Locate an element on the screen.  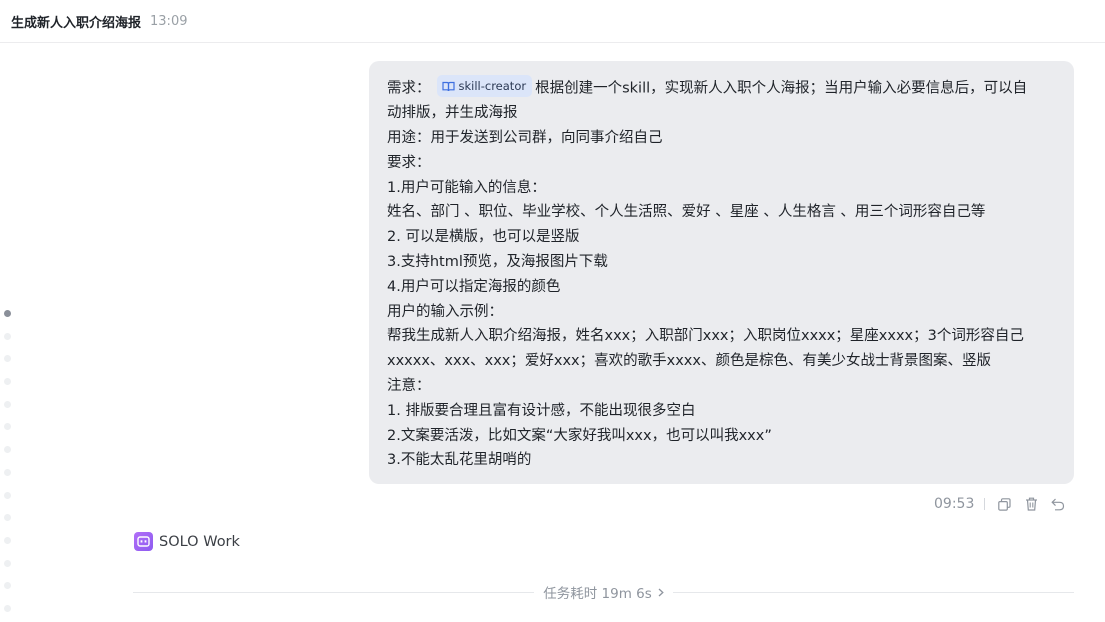
message-line: 动排版，并生成海报 is located at coordinates (452, 113).